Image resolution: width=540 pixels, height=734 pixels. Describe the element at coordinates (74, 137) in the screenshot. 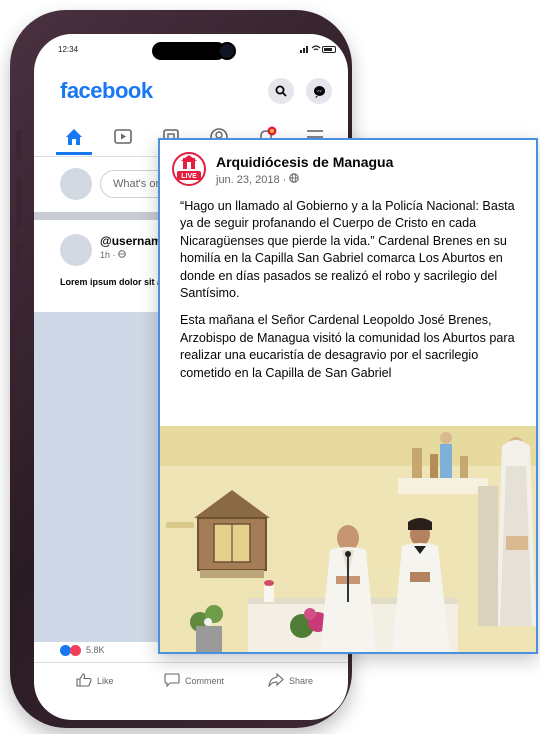

I see `home-icon` at that location.